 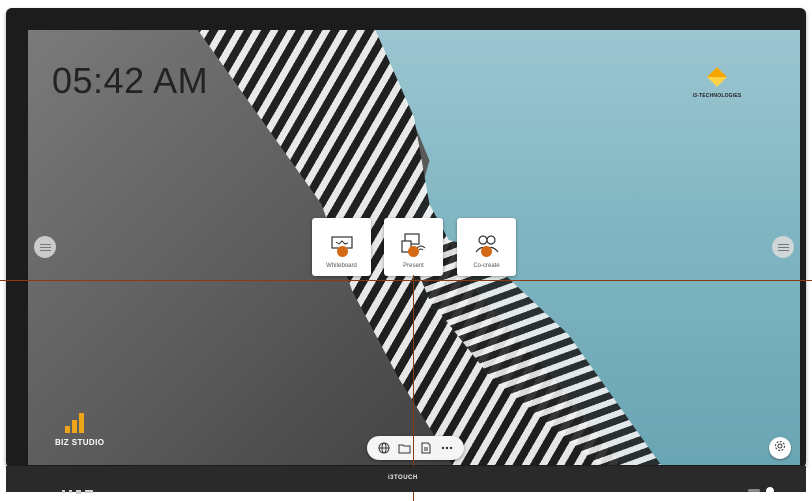 I want to click on biz-studio-logo: BIZ STUDIO, so click(x=79, y=430).